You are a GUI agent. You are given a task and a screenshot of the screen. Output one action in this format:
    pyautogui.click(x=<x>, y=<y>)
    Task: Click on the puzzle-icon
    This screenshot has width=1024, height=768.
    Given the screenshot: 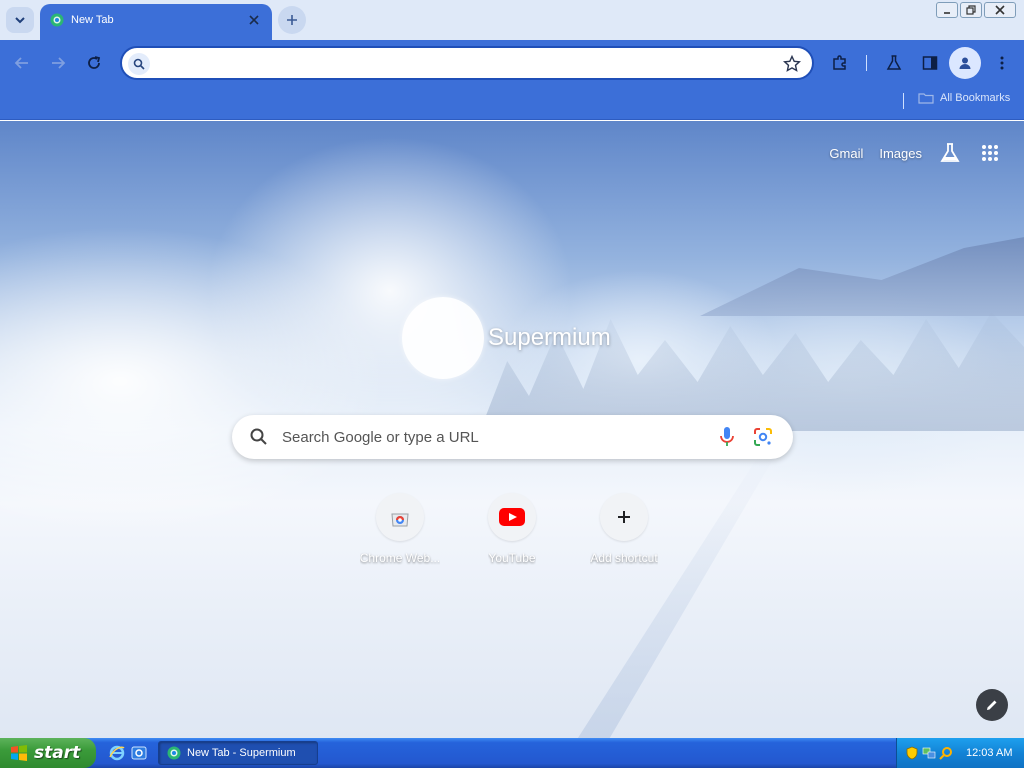 What is the action you would take?
    pyautogui.click(x=839, y=62)
    